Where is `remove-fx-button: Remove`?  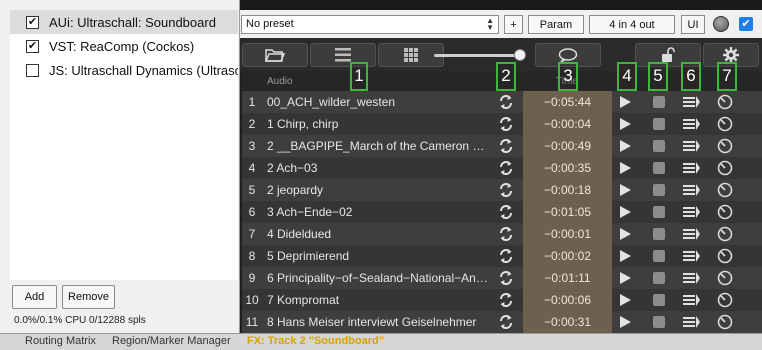
remove-fx-button: Remove is located at coordinates (88, 297).